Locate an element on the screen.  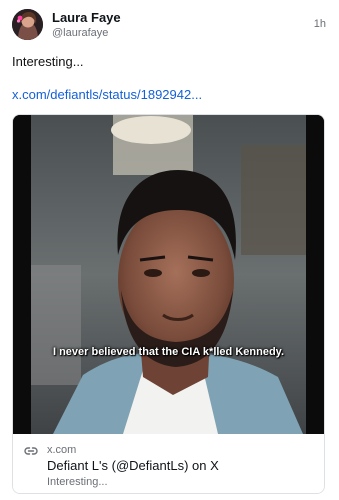
link-icon is located at coordinates (31, 451).